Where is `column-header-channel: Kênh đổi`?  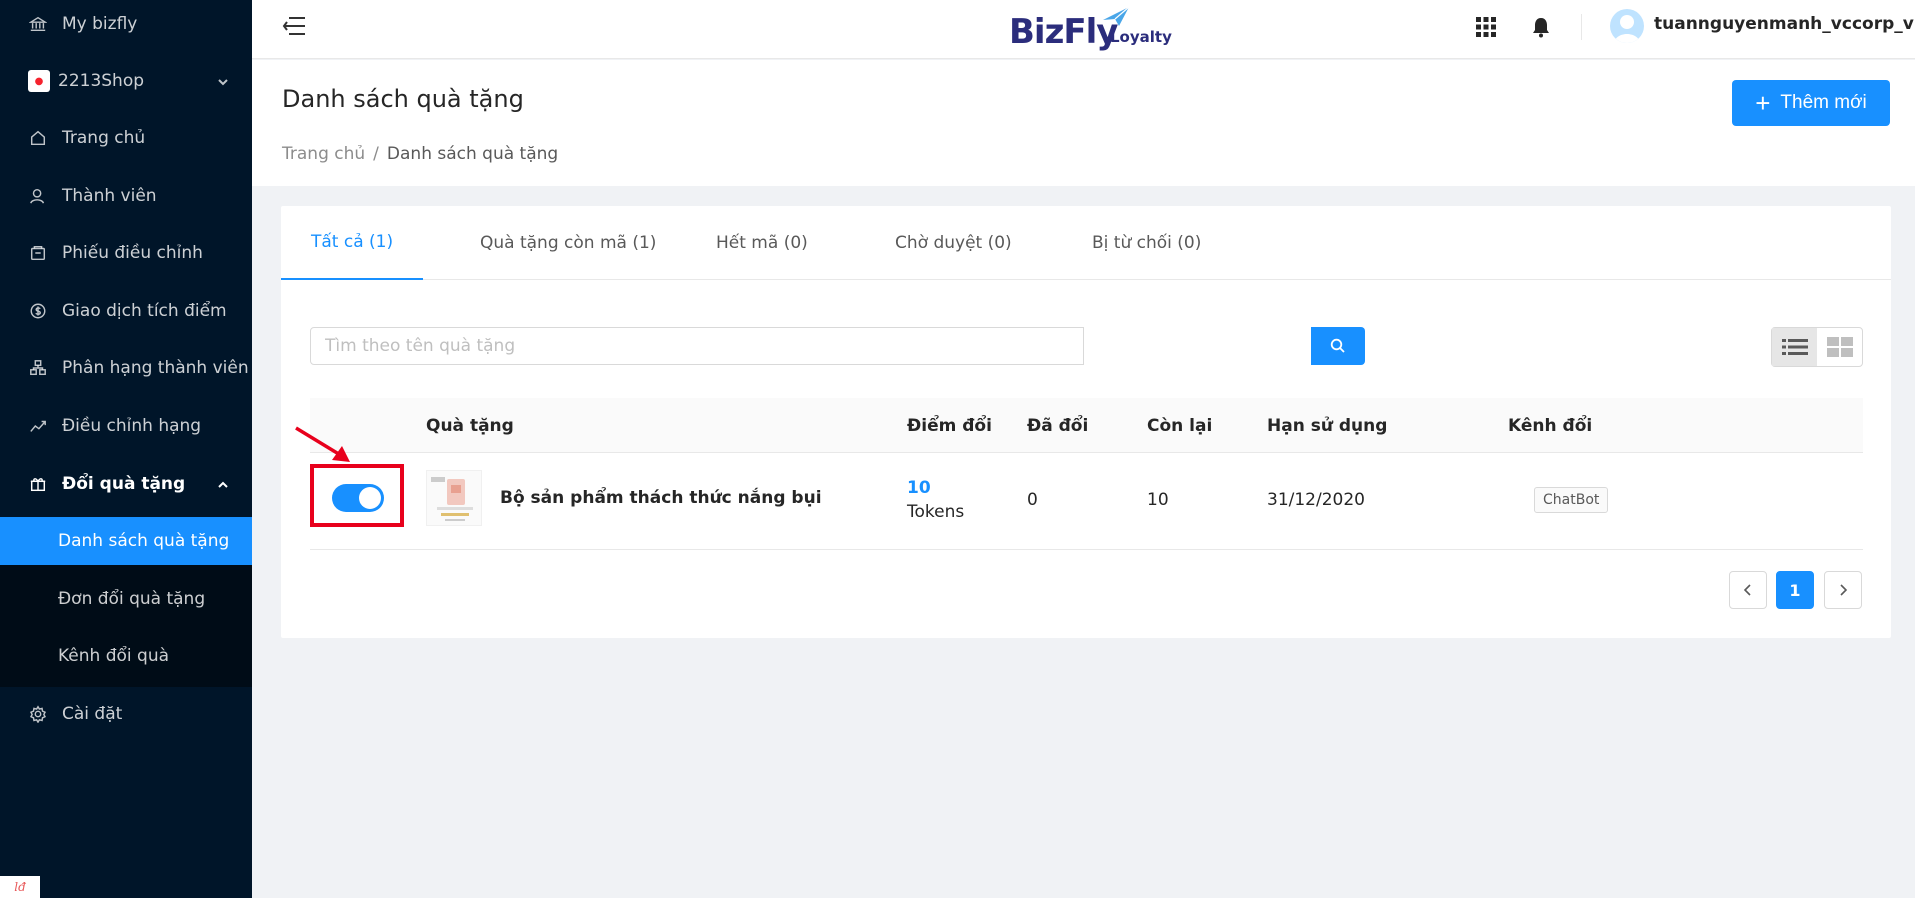 column-header-channel: Kênh đổi is located at coordinates (1550, 425).